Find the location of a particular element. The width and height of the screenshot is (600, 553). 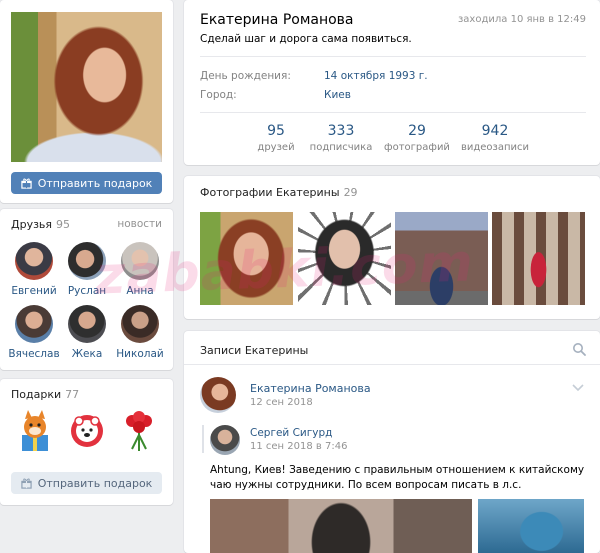

repost-author: Сергей Сигурд is located at coordinates (291, 433).